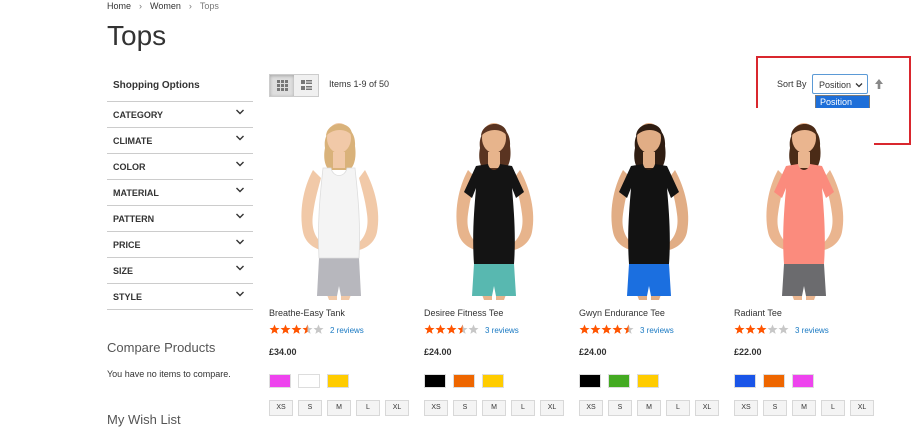 The width and height of the screenshot is (918, 429). I want to click on filter-label: SIZE, so click(123, 271).